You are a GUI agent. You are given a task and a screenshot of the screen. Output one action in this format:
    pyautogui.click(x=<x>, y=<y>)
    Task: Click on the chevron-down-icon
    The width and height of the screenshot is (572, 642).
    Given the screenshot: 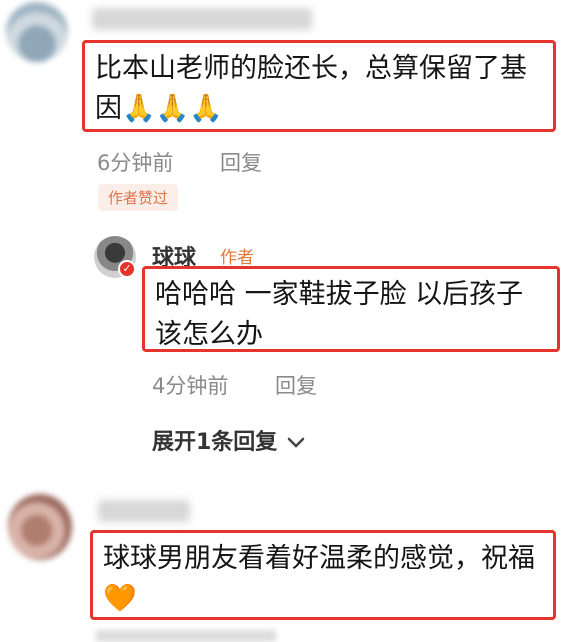 What is the action you would take?
    pyautogui.click(x=296, y=444)
    